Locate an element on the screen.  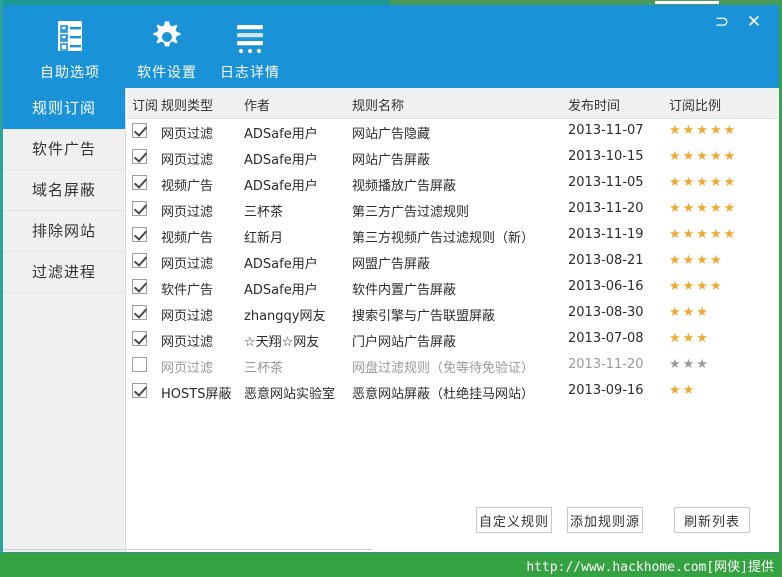
cell-publish-date: 2013-10-15 is located at coordinates (606, 156).